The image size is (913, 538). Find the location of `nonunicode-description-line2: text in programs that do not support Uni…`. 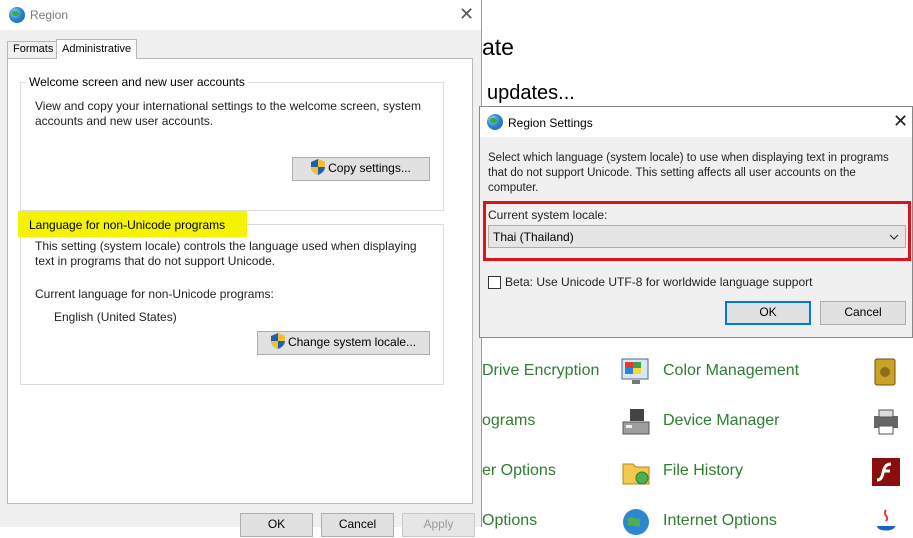

nonunicode-description-line2: text in programs that do not support Uni… is located at coordinates (155, 261).